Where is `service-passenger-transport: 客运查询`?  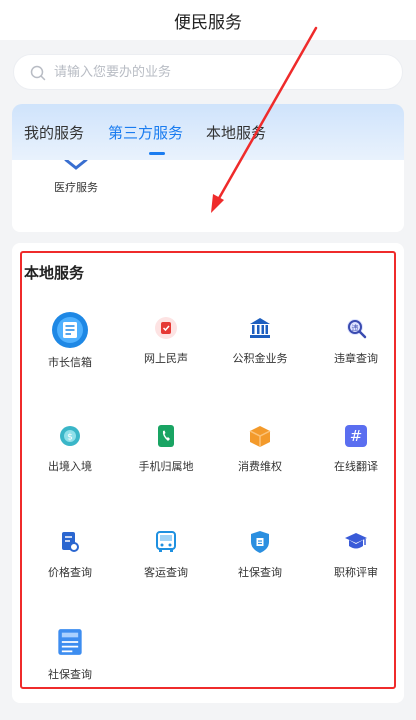 service-passenger-transport: 客运查询 is located at coordinates (166, 568).